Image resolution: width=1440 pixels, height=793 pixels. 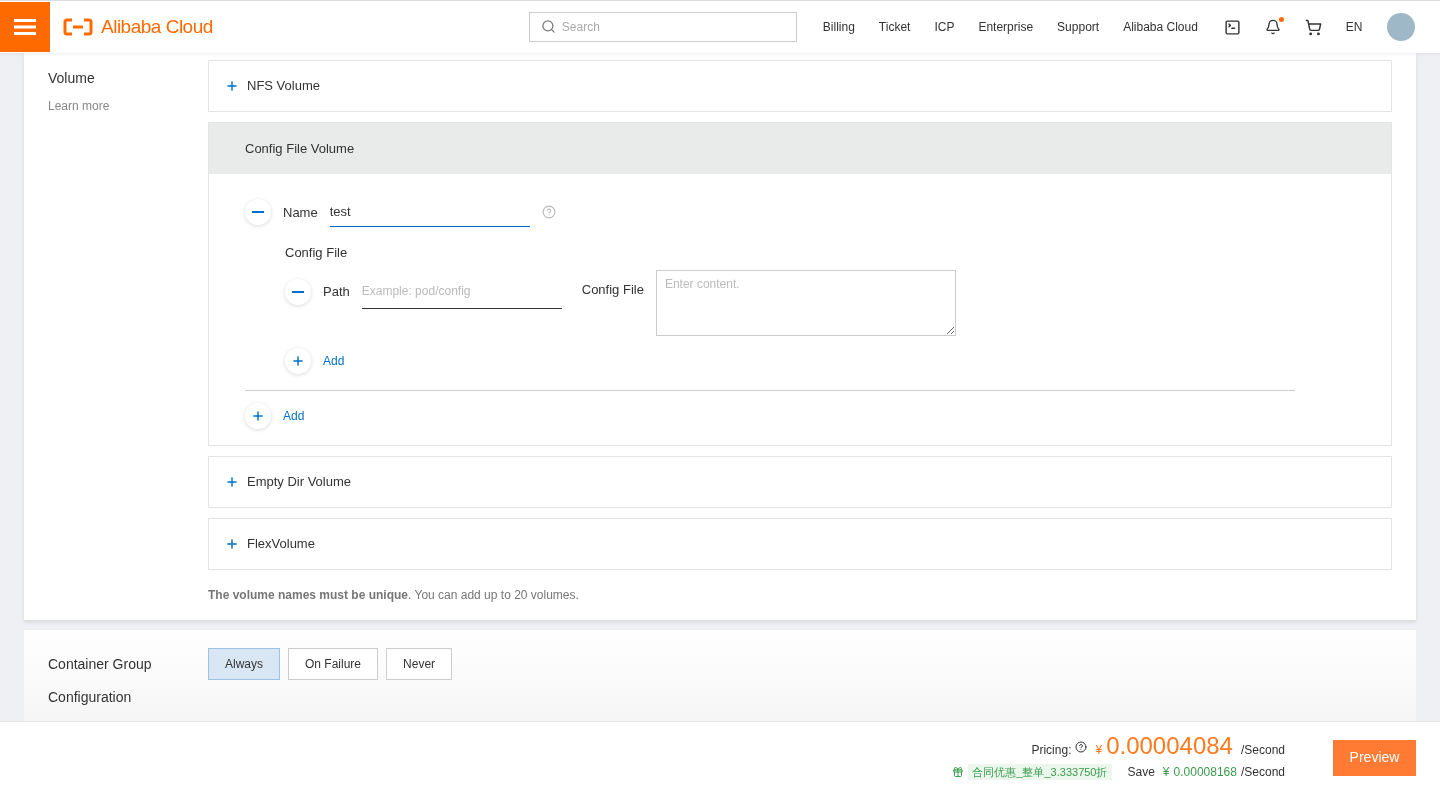 What do you see at coordinates (317, 252) in the screenshot?
I see `section-title: Config File` at bounding box center [317, 252].